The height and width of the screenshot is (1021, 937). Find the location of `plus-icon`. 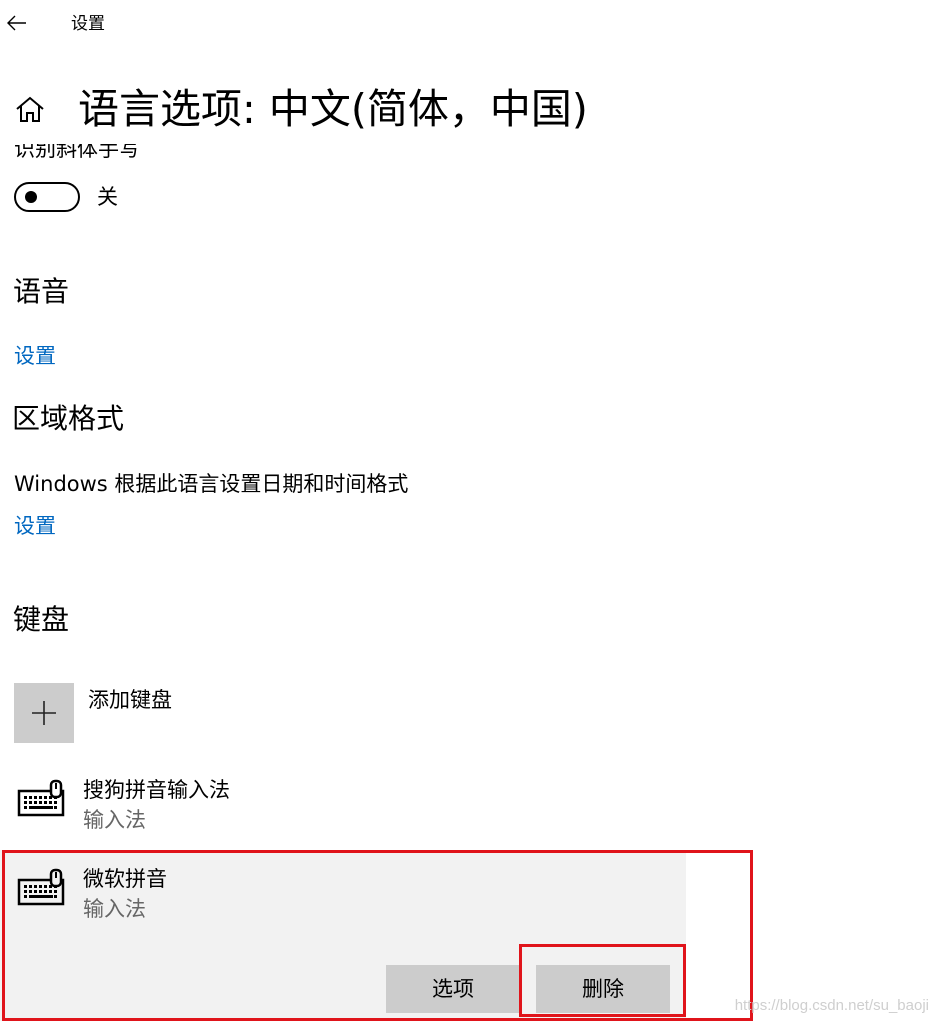

plus-icon is located at coordinates (44, 713).